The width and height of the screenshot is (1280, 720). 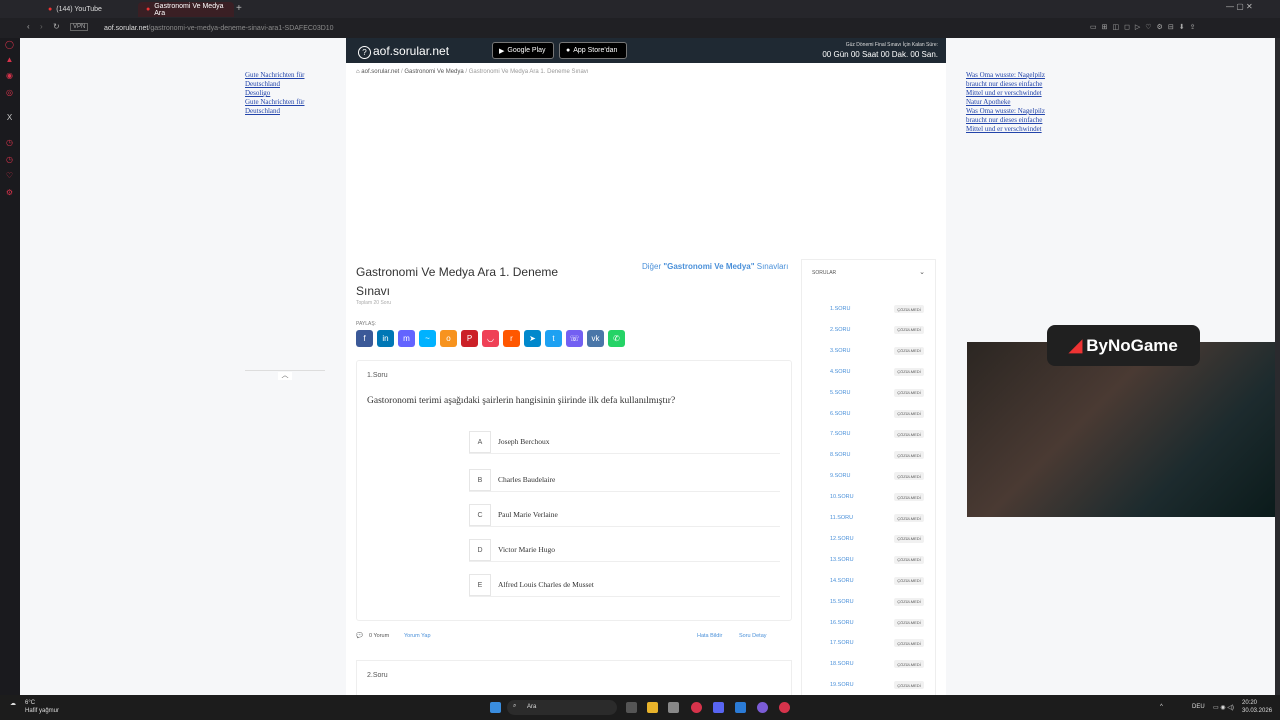 What do you see at coordinates (868, 603) in the screenshot?
I see `question-list-item: 15.SORU ÇÖZÜLMEDİ` at bounding box center [868, 603].